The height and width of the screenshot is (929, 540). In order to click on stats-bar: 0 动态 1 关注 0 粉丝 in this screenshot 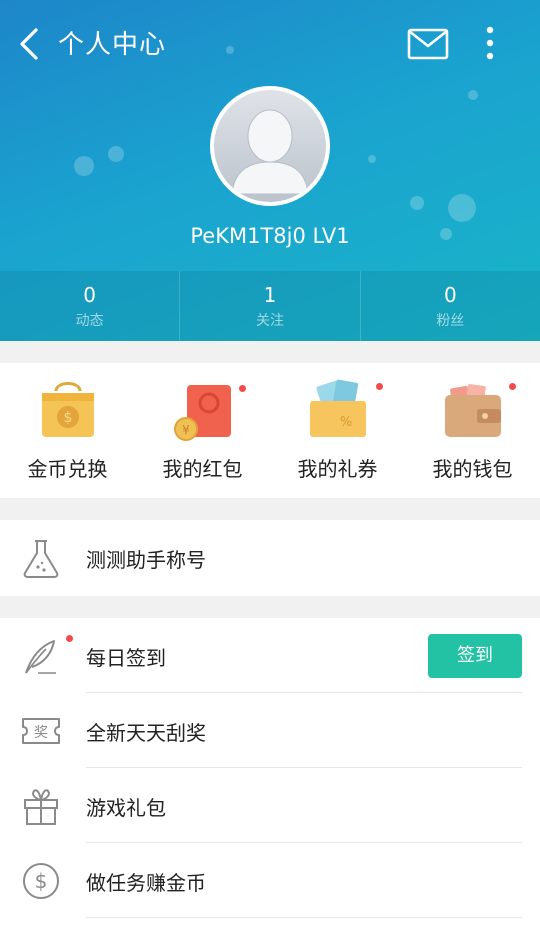, I will do `click(270, 306)`.